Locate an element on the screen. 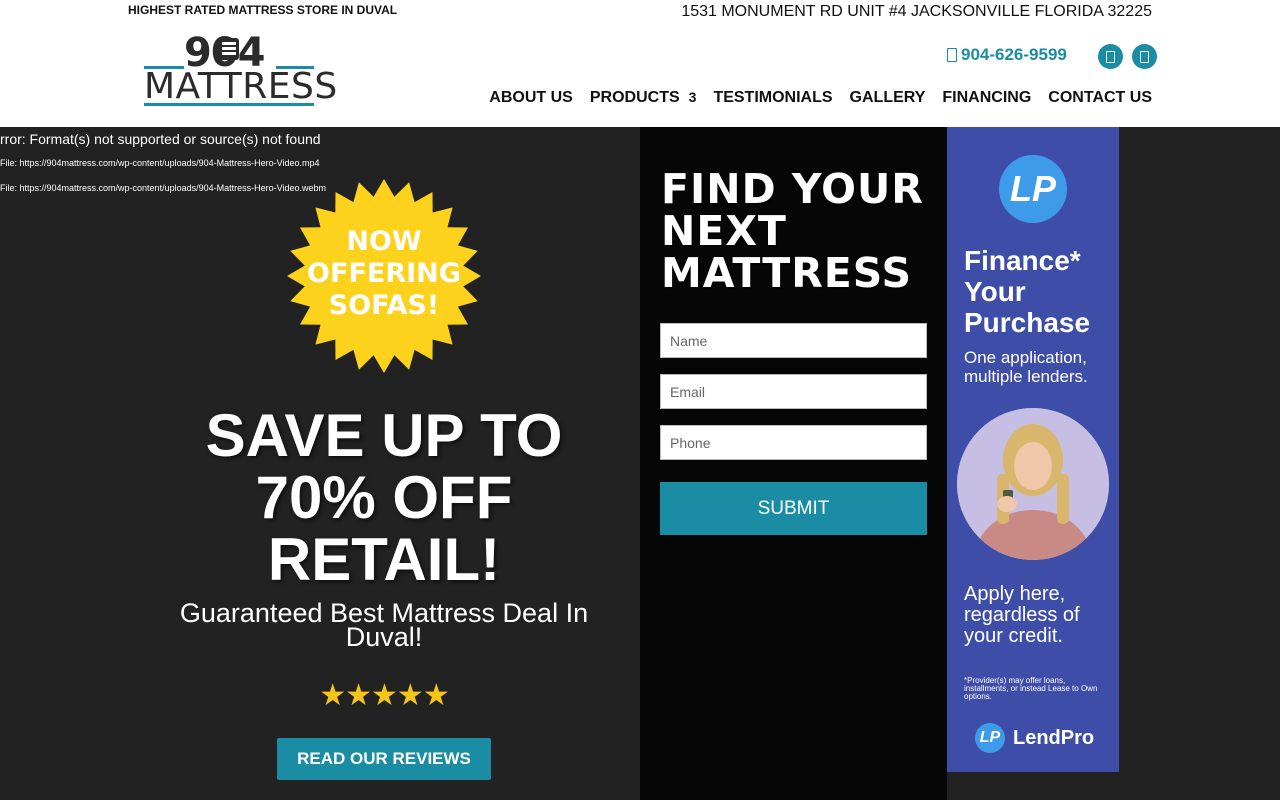  hero-headline-line: SAVE UP TO is located at coordinates (384, 435).